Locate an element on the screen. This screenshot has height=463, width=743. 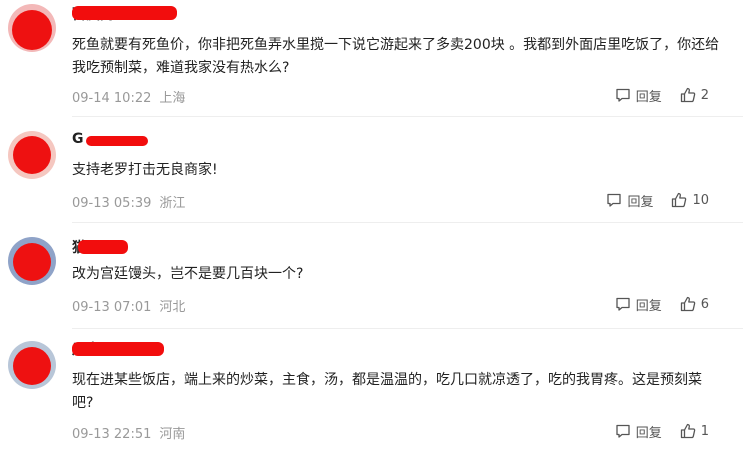
like-count: 2 is located at coordinates (704, 95).